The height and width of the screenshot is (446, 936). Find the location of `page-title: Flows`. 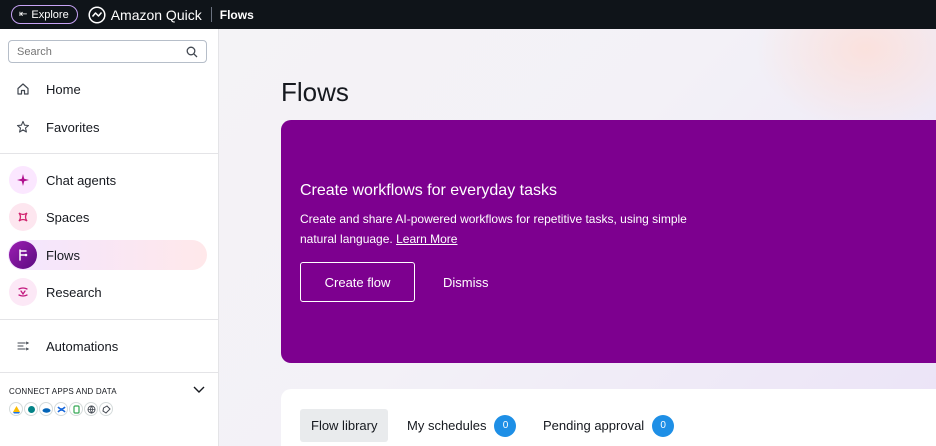

page-title: Flows is located at coordinates (315, 92).